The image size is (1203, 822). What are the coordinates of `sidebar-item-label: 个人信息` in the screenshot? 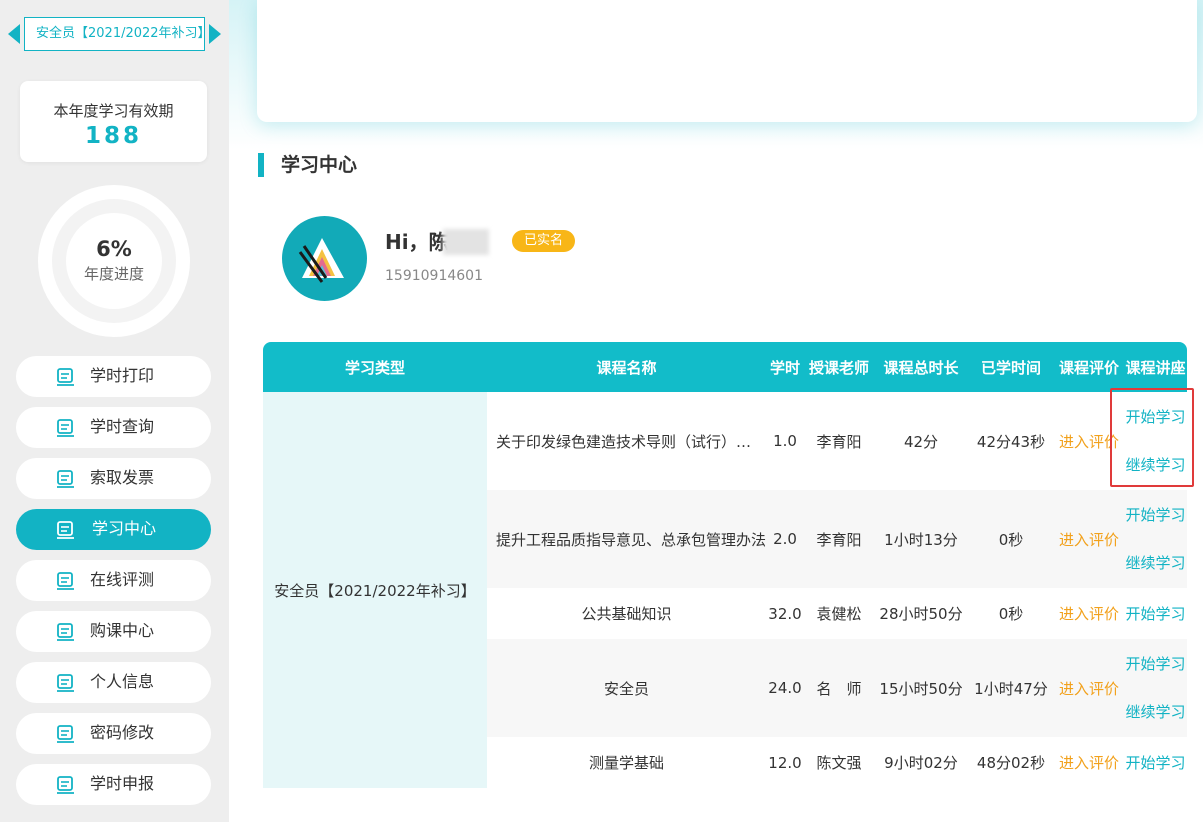 It's located at (122, 681).